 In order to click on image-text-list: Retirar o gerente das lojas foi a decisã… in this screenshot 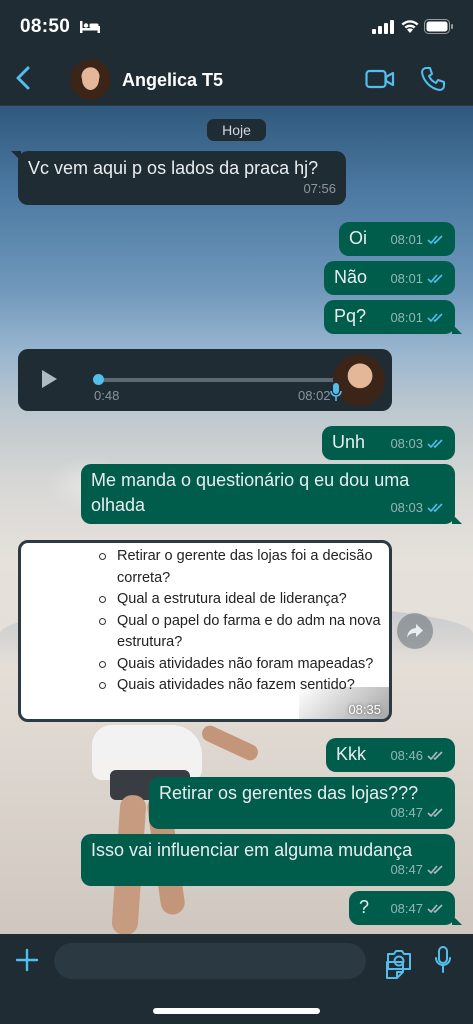, I will do `click(244, 621)`.